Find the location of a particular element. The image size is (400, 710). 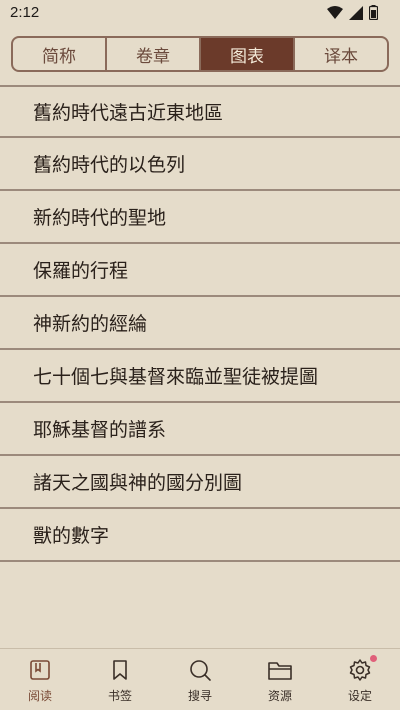

nav-read: 阅读 is located at coordinates (40, 679).